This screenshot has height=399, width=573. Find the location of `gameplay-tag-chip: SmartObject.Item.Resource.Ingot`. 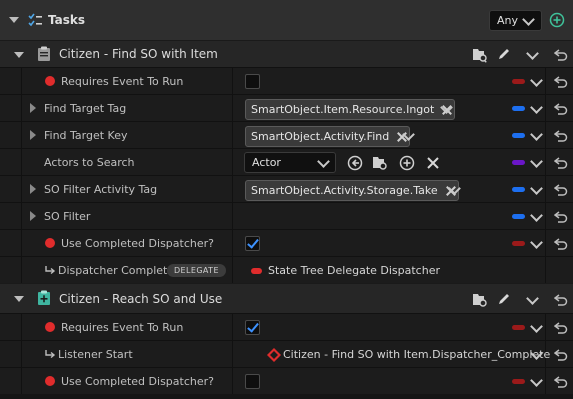

gameplay-tag-chip: SmartObject.Item.Resource.Ingot is located at coordinates (350, 109).